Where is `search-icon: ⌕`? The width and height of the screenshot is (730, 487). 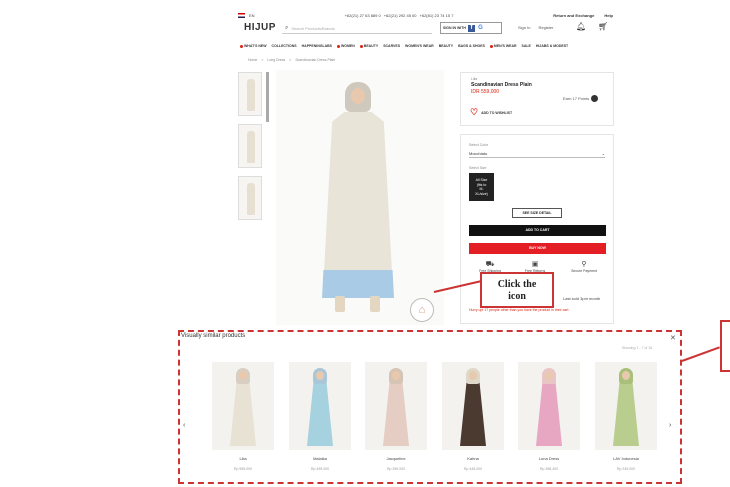
search-icon: ⌕ is located at coordinates (287, 27).